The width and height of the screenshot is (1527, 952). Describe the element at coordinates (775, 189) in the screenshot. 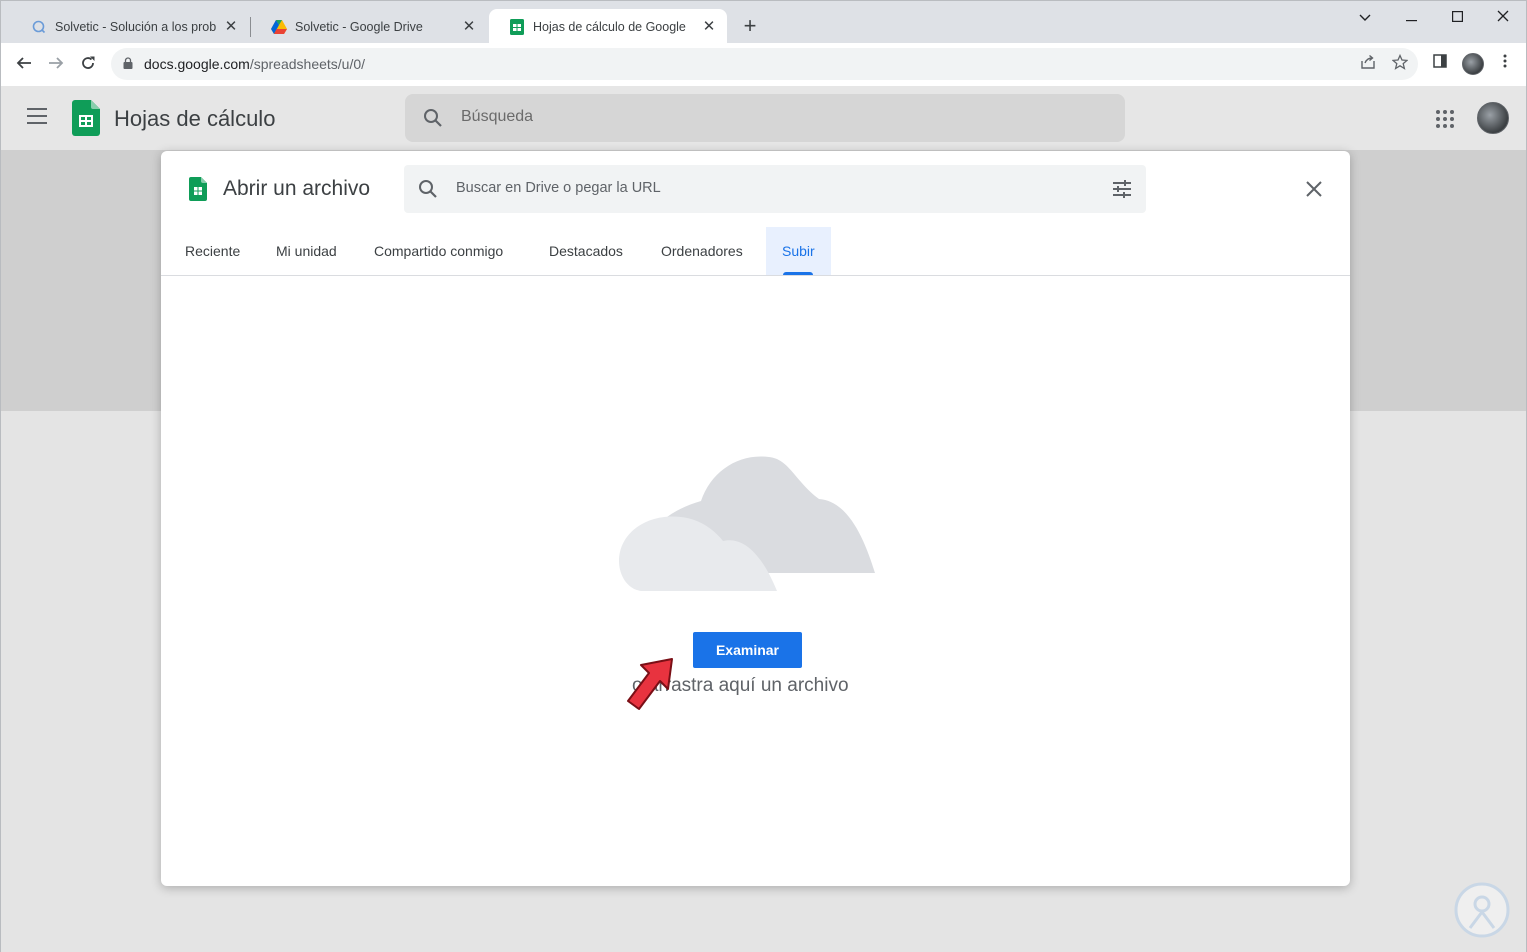

I see `drive-search-input: Buscar en Drive o pegar la URL` at that location.